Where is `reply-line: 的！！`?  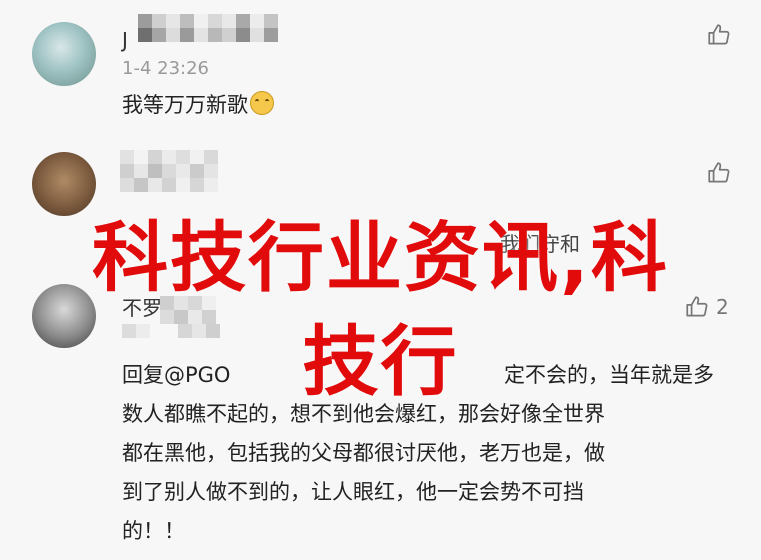
reply-line: 的！！ is located at coordinates (153, 531).